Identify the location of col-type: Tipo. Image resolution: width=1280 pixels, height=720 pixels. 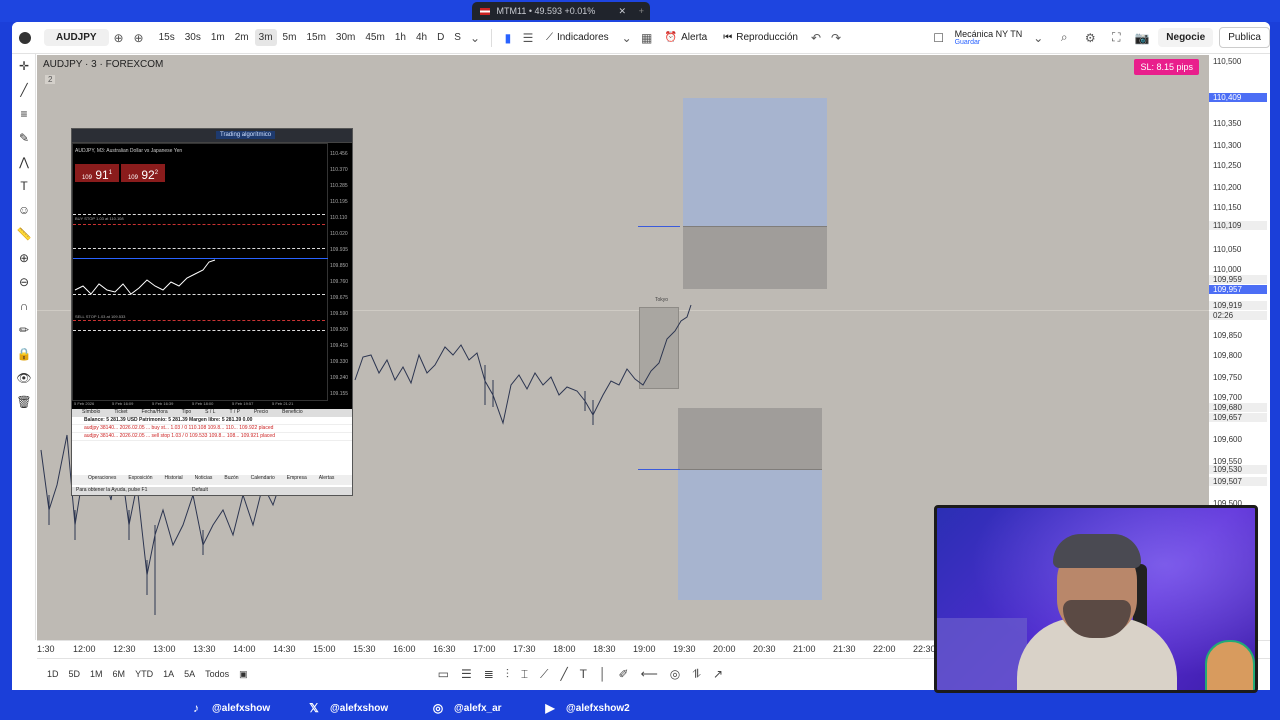
(187, 413).